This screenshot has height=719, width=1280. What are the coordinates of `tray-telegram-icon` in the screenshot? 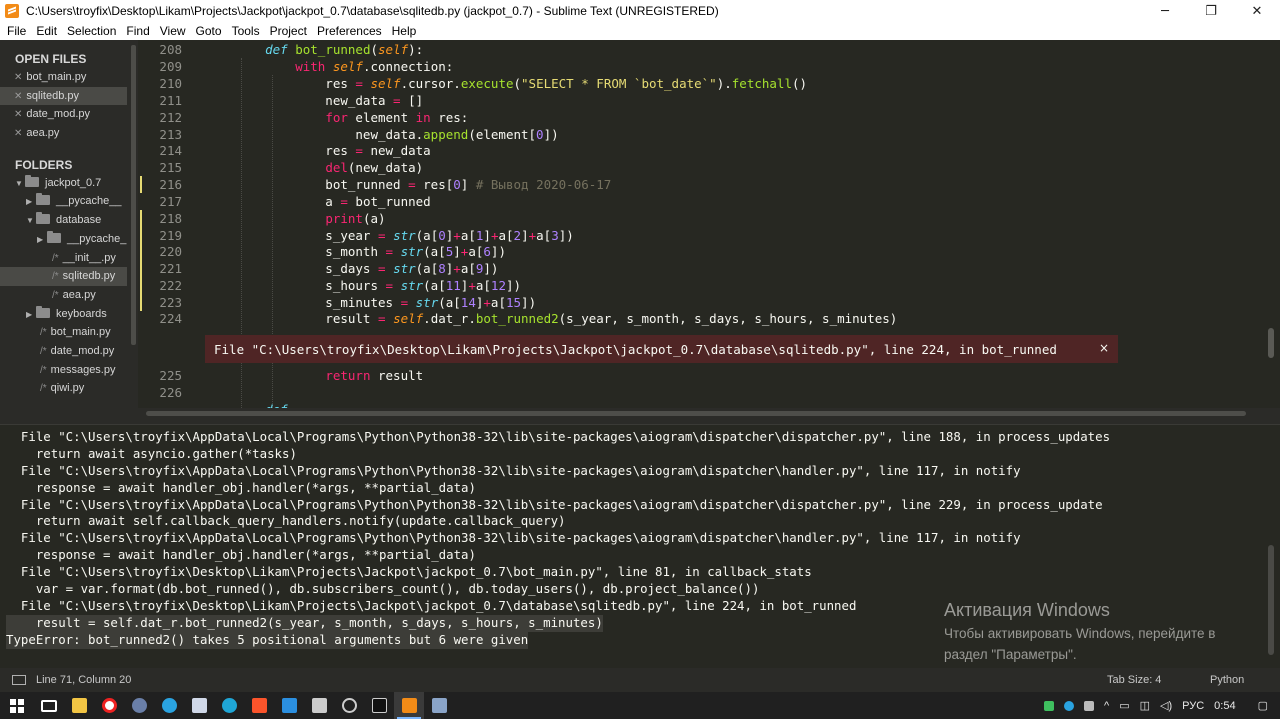 It's located at (1069, 705).